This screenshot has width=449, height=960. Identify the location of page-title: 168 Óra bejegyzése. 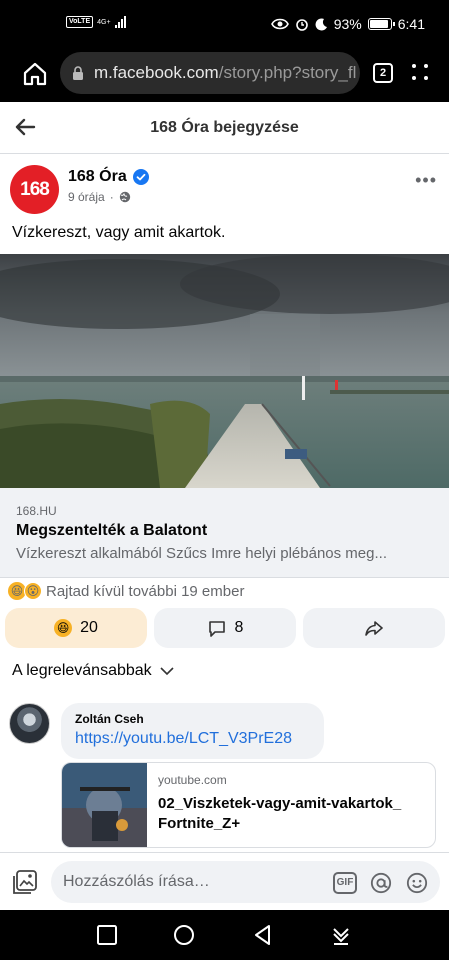
(224, 127).